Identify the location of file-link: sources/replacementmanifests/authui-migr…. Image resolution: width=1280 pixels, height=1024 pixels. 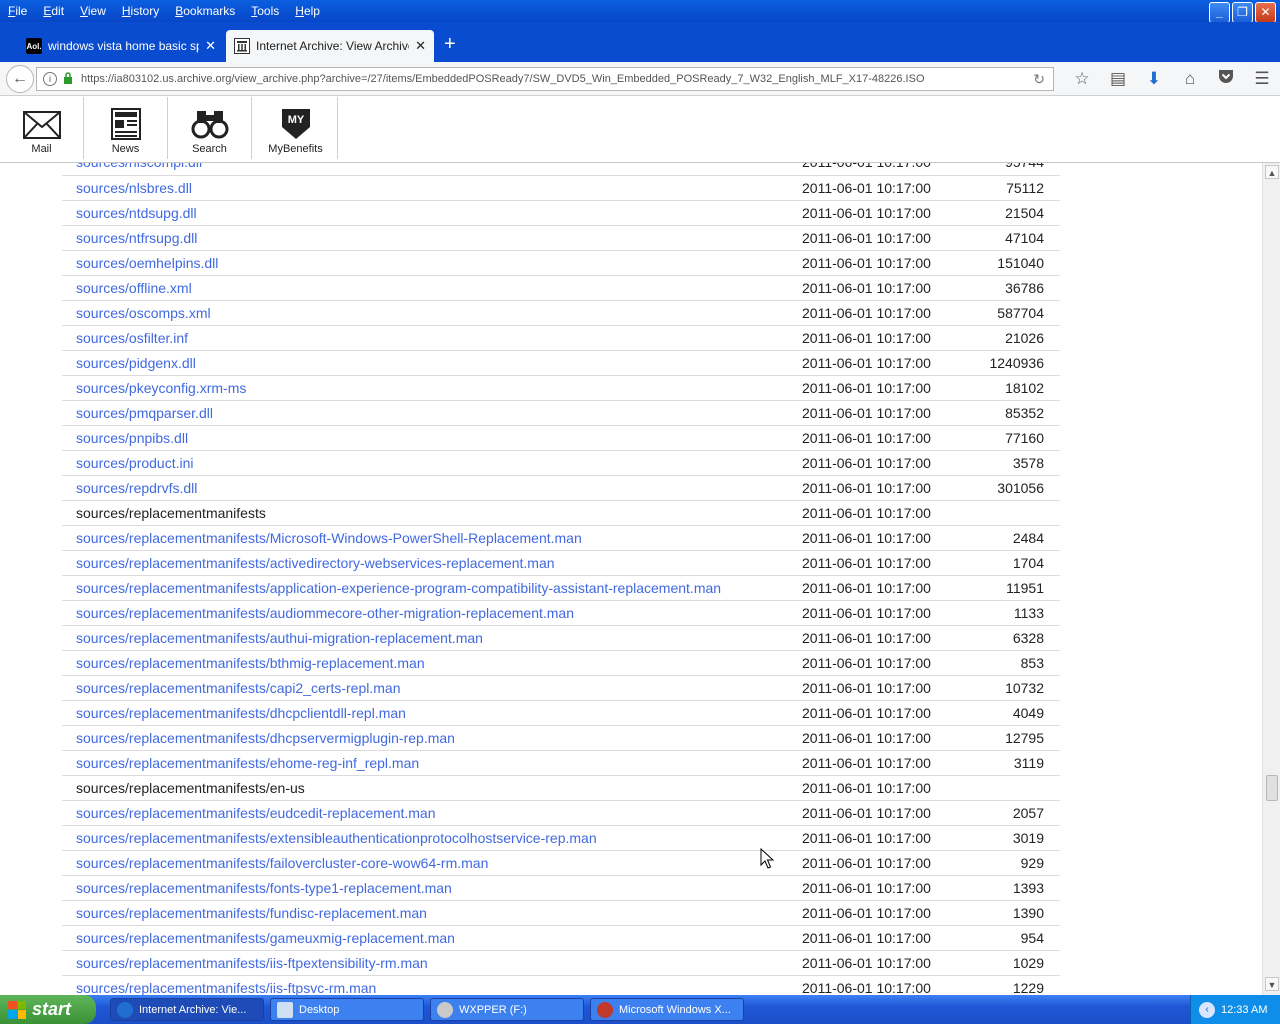
(279, 638).